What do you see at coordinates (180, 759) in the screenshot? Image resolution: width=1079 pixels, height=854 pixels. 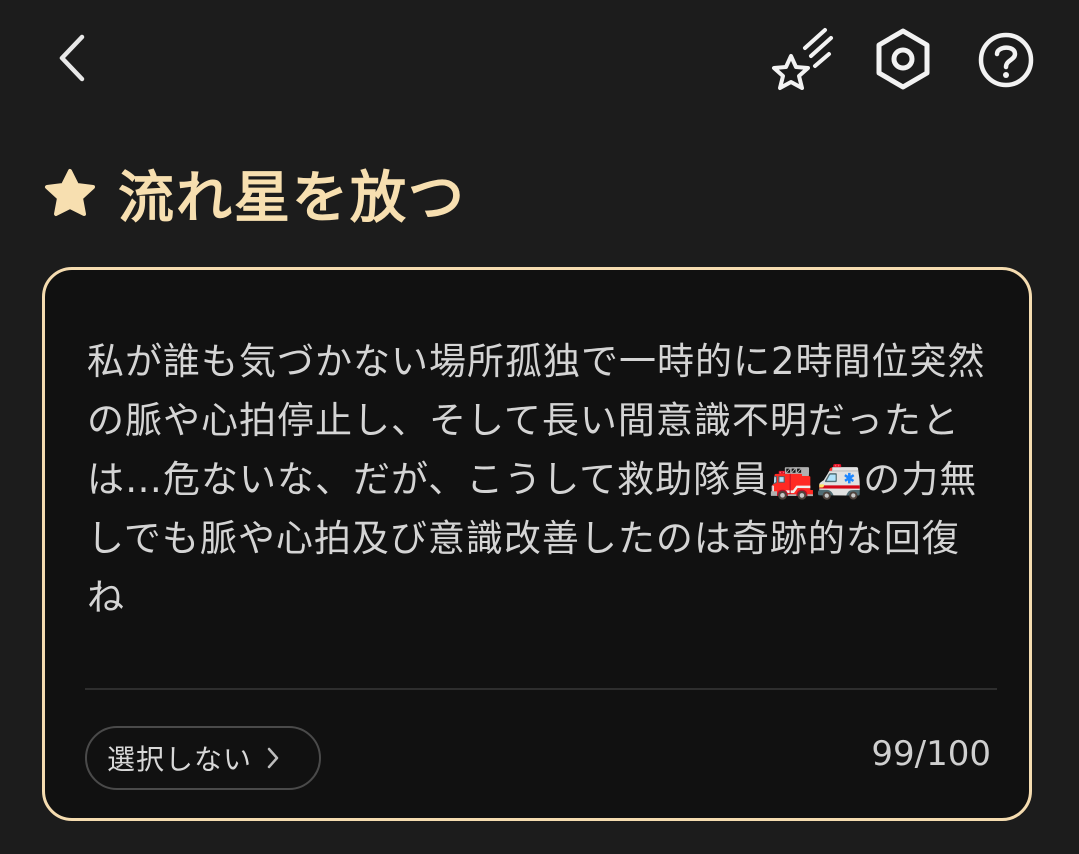 I see `no-selection-label: 選択しない` at bounding box center [180, 759].